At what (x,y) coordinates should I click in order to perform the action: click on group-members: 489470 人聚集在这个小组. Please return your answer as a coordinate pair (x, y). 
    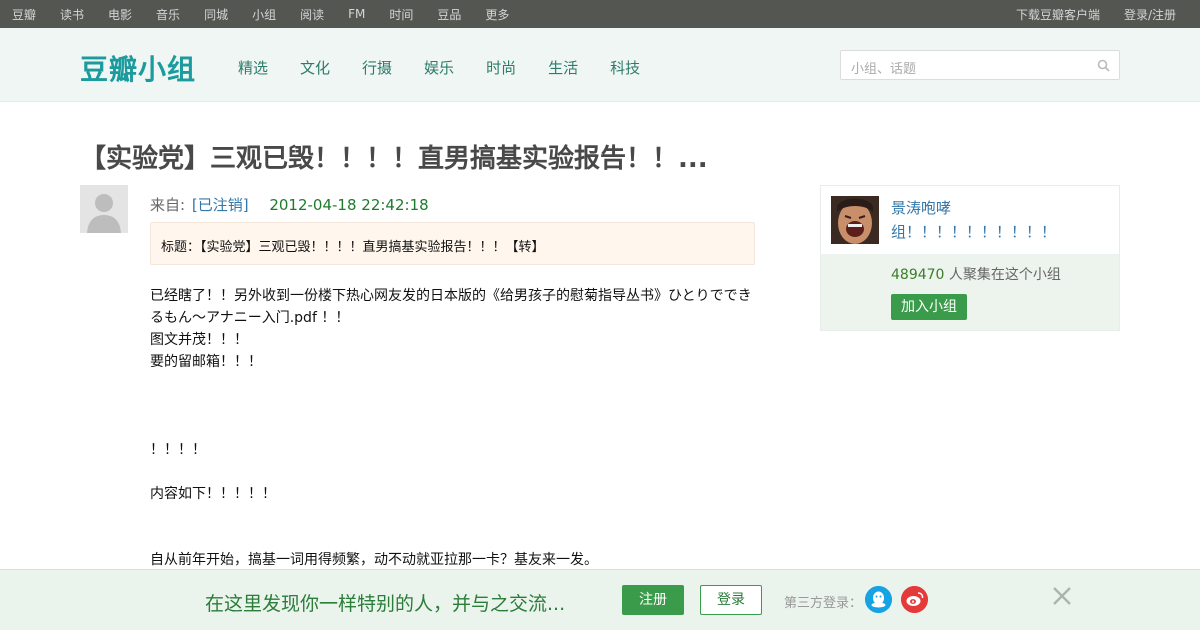
    Looking at the image, I should click on (976, 274).